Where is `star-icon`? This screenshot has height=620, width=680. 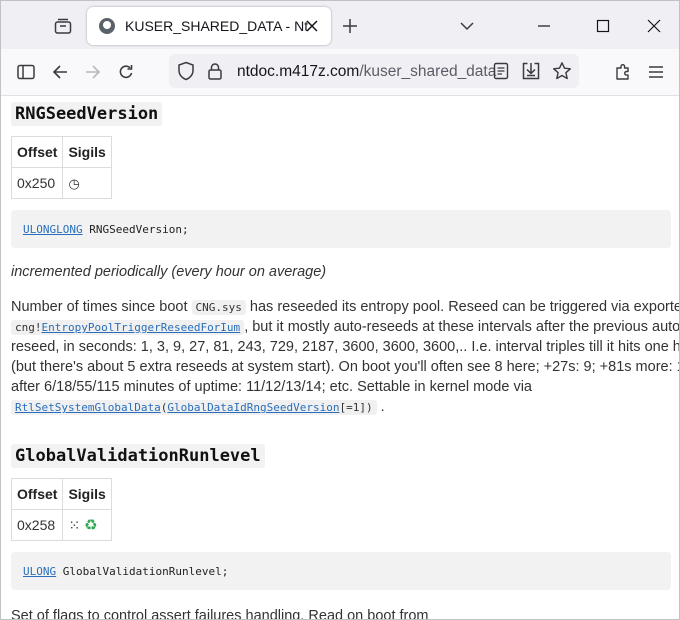
star-icon is located at coordinates (562, 73).